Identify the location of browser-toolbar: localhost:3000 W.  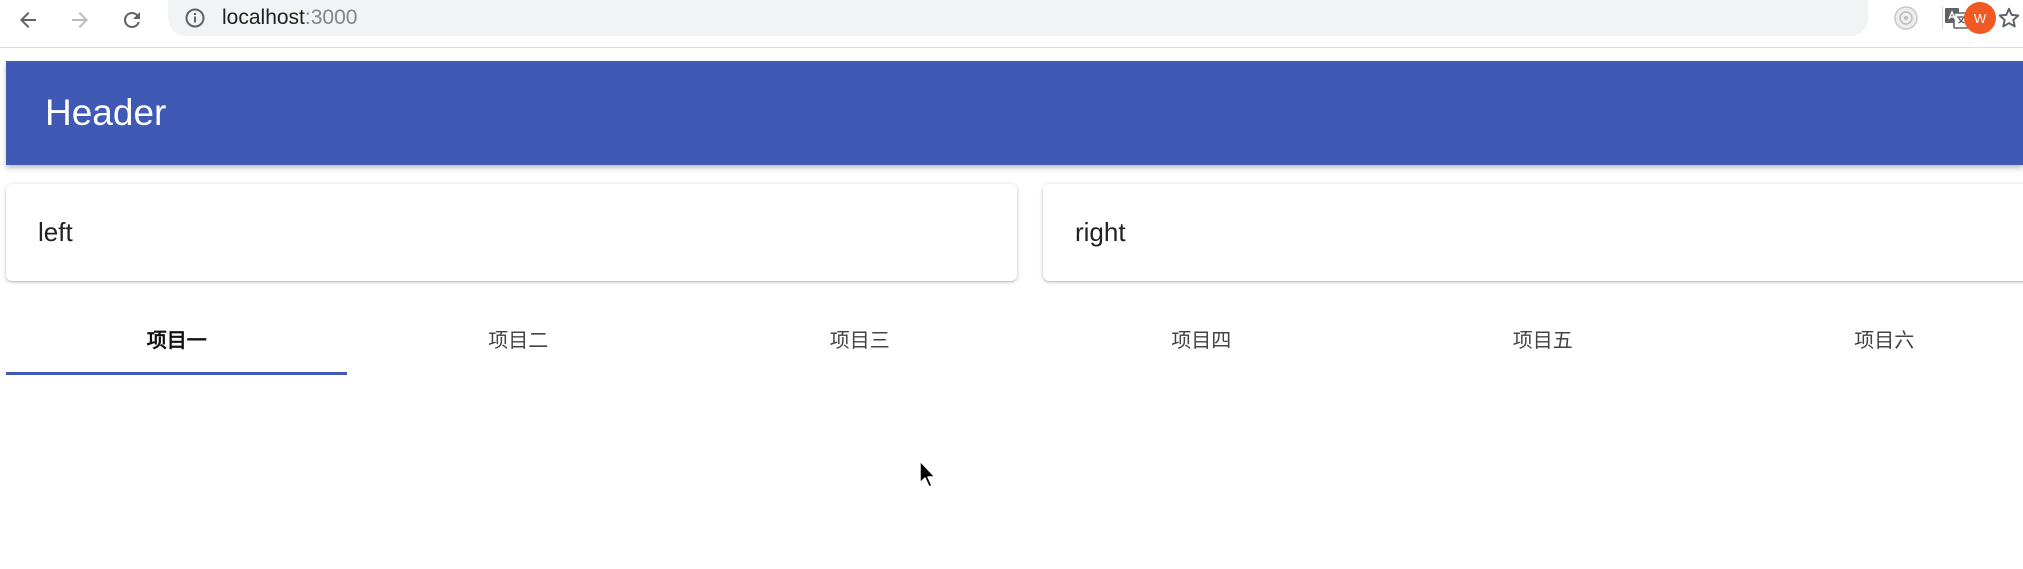
(1011, 24).